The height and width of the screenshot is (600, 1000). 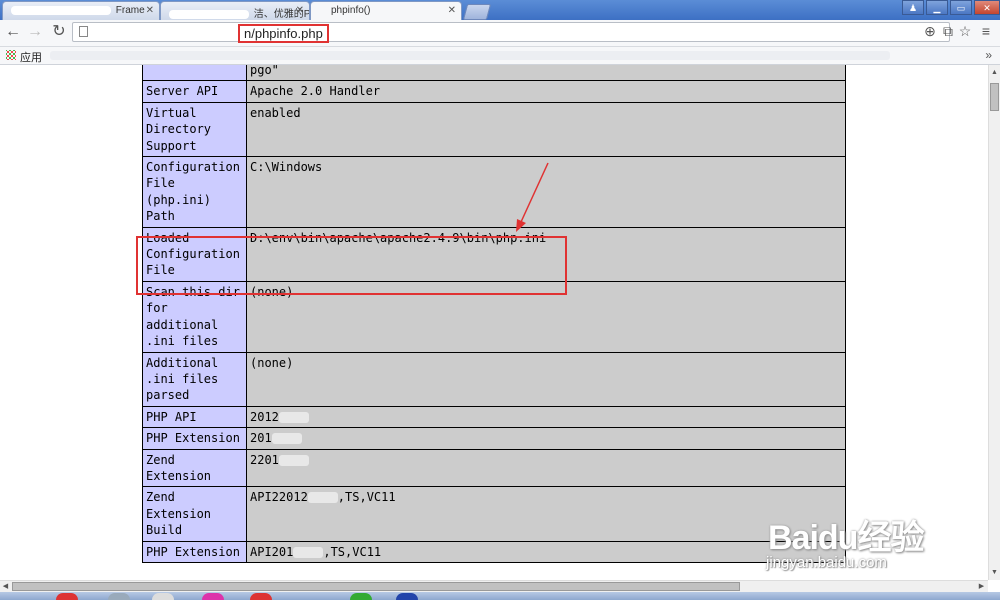 What do you see at coordinates (35, 32) in the screenshot?
I see `forward-arrow-icon: →` at bounding box center [35, 32].